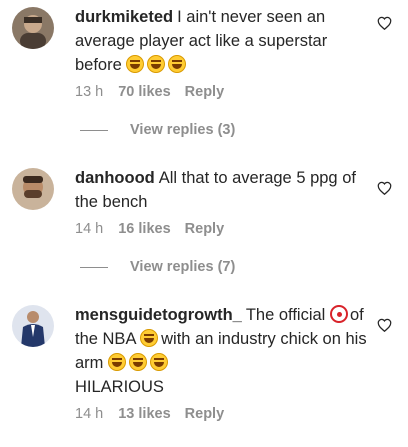  What do you see at coordinates (144, 92) in the screenshot?
I see `likes-count: 70 likes` at bounding box center [144, 92].